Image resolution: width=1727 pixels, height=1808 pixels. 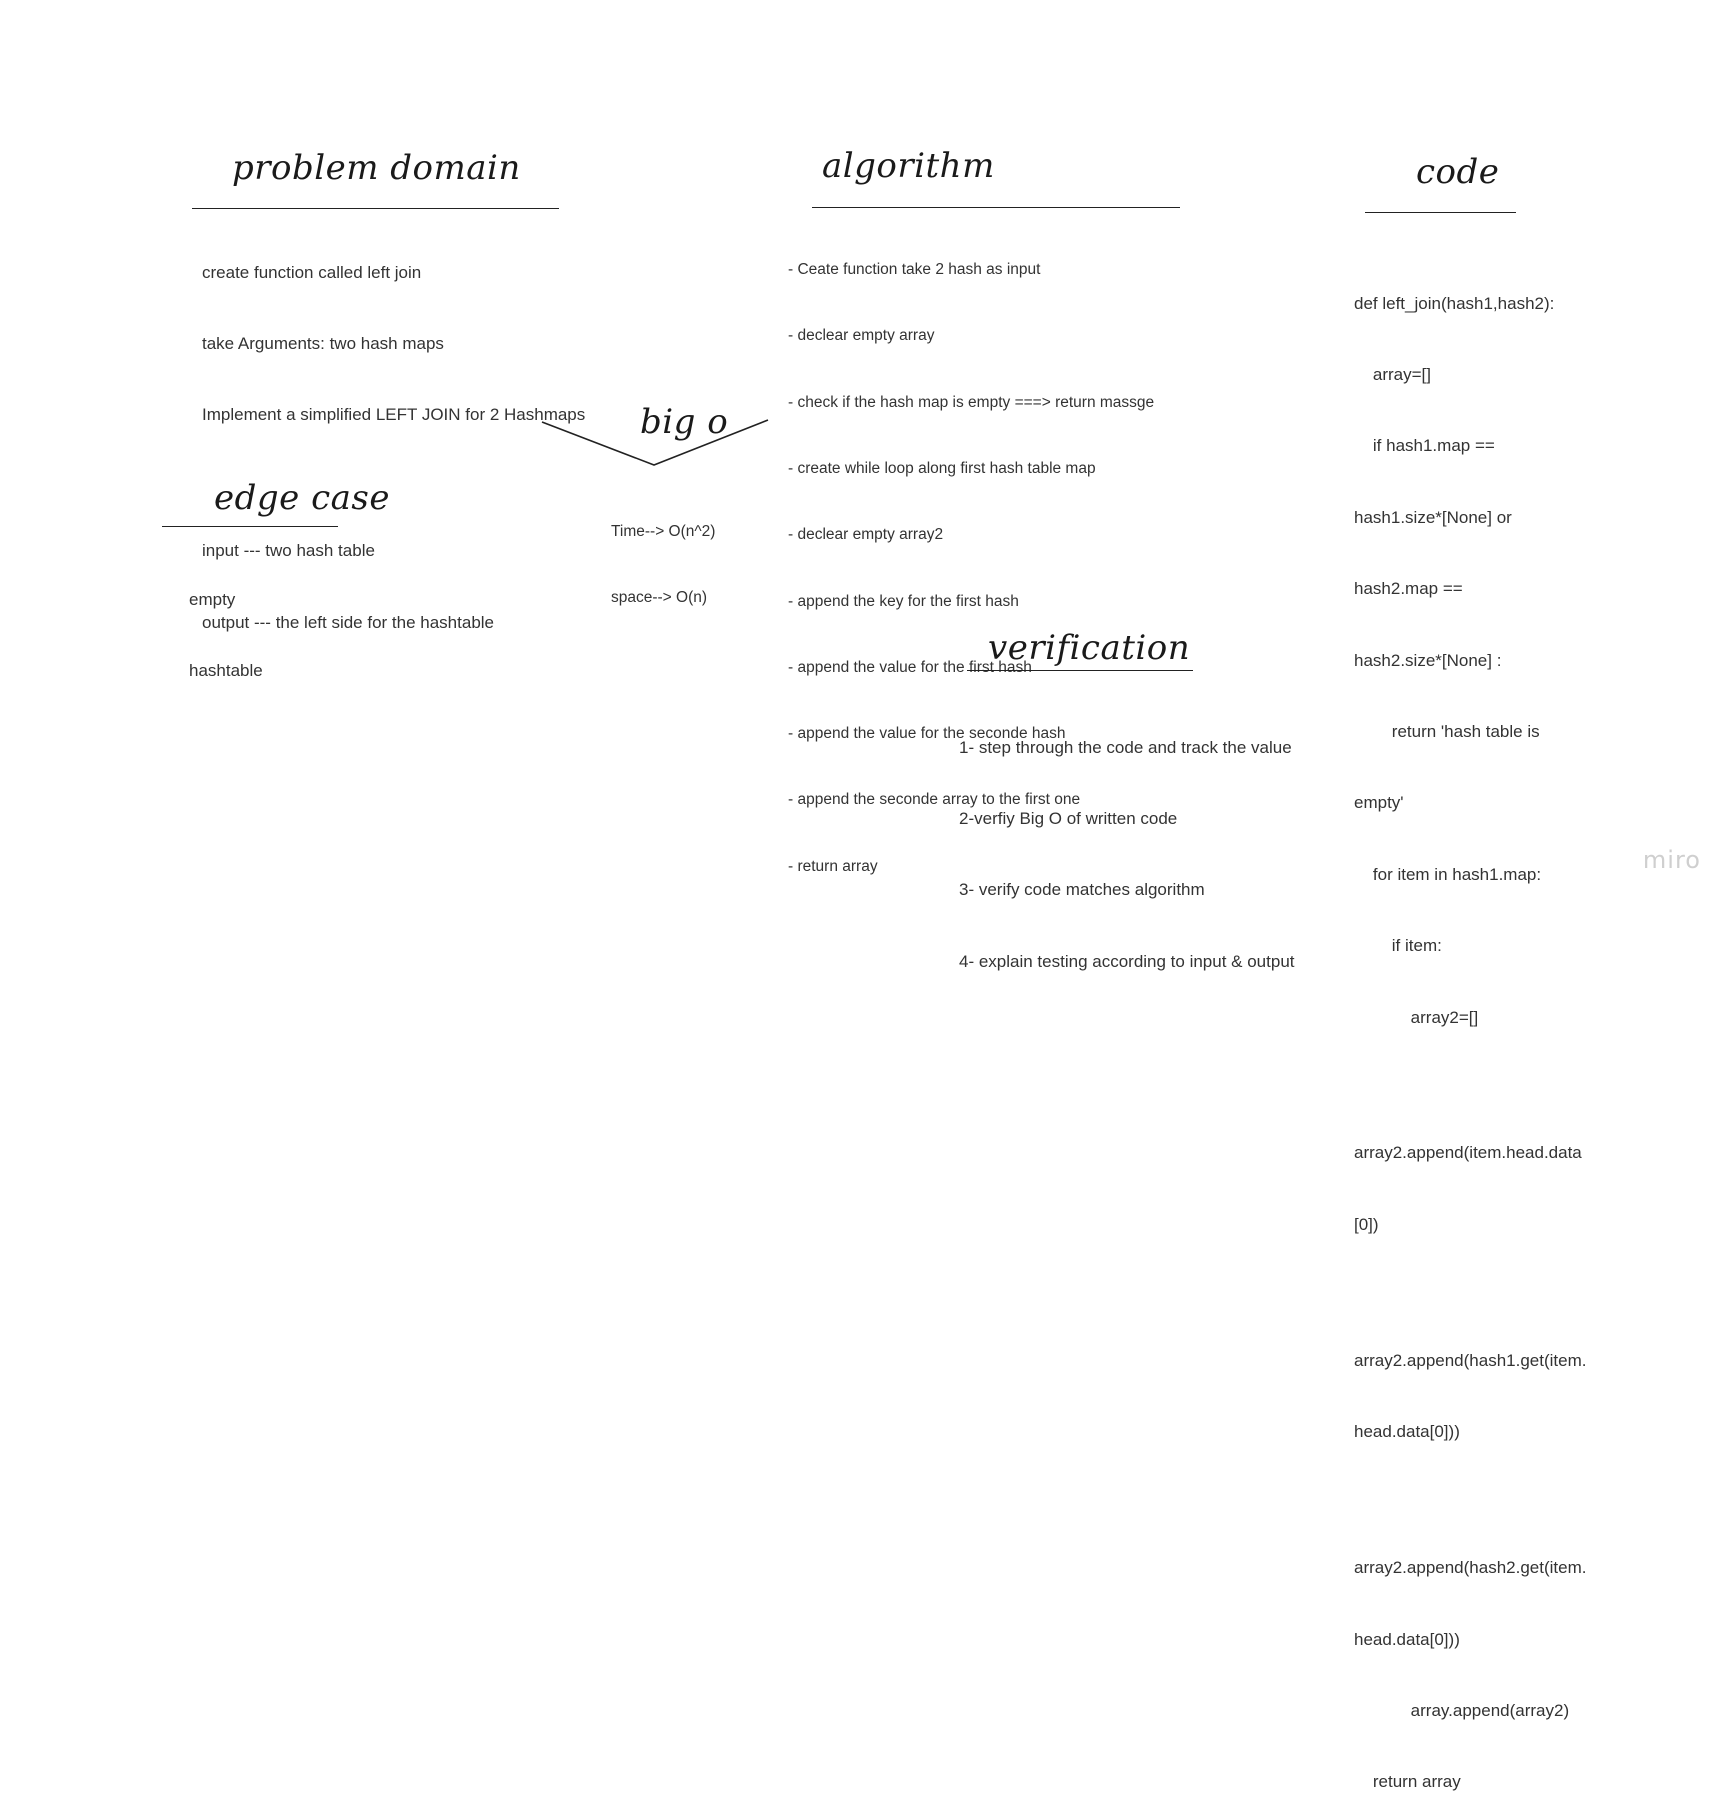 What do you see at coordinates (1470, 1568) in the screenshot?
I see `code-line: array2.append(hash2.get(item.` at bounding box center [1470, 1568].